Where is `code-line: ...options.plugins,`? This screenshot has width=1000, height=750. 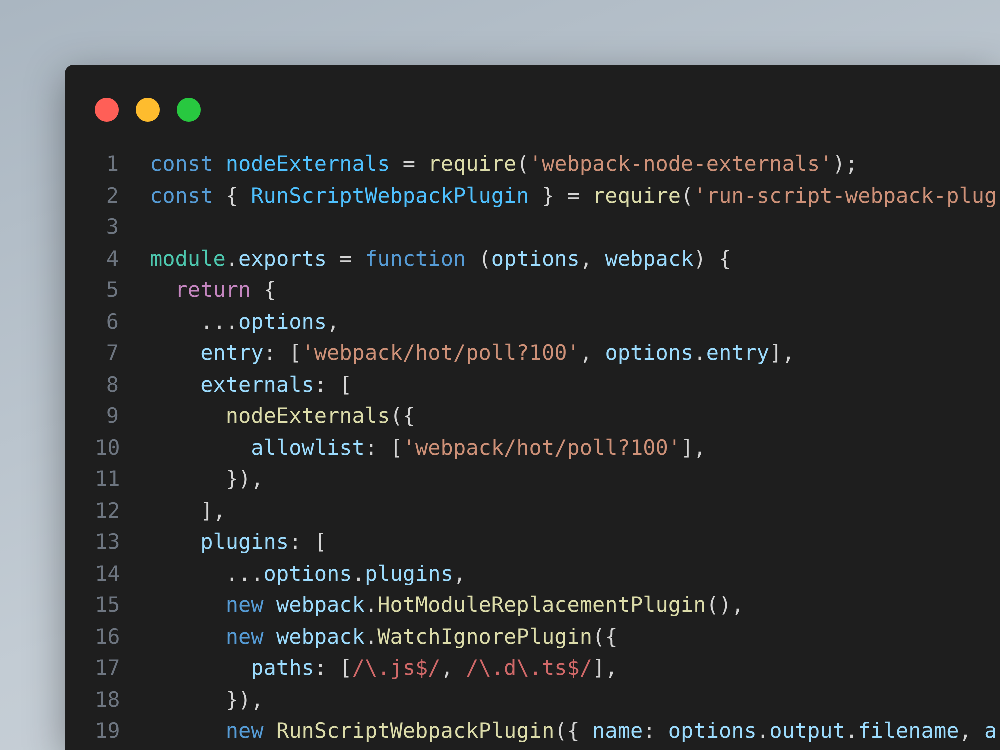 code-line: ...options.plugins, is located at coordinates (345, 574).